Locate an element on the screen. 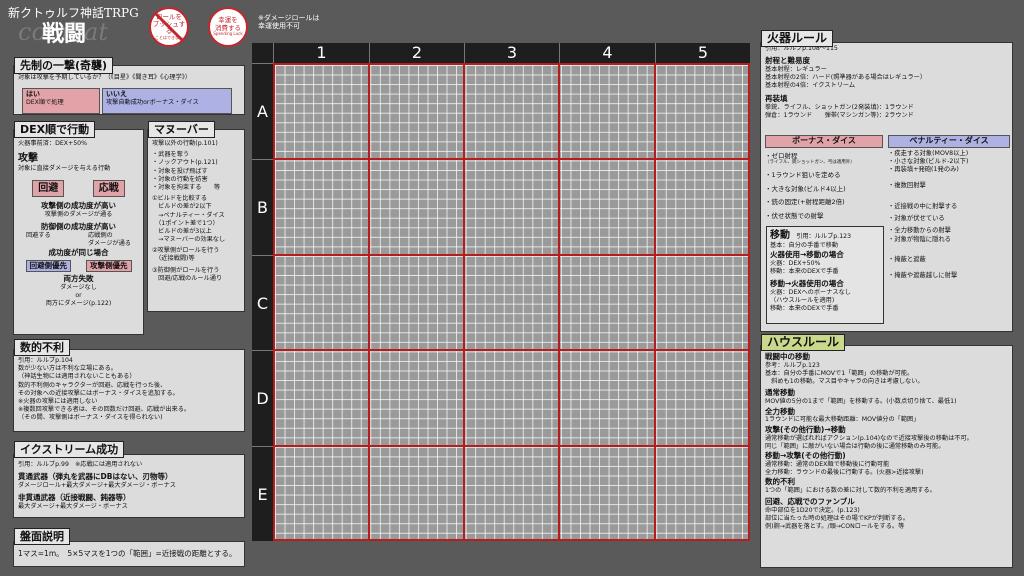 The height and width of the screenshot is (576, 1024). grid-col-3: 3 is located at coordinates (511, 53).